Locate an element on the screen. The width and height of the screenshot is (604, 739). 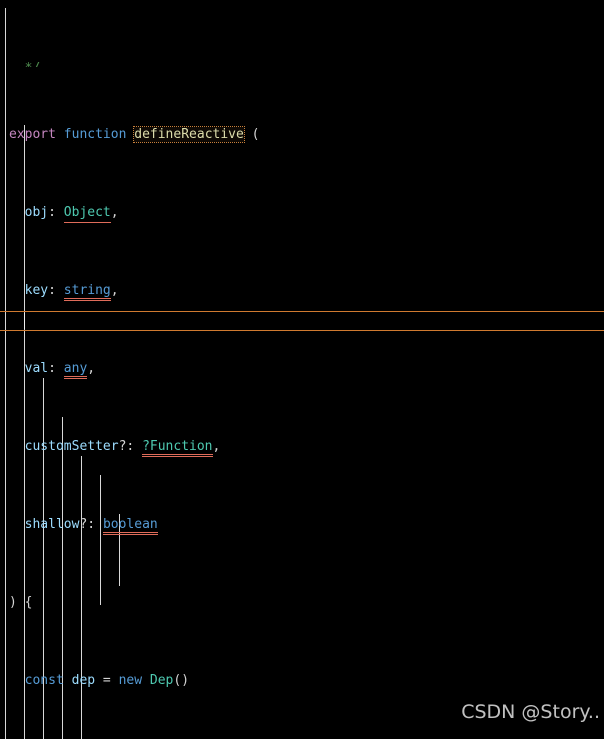
code-token-comment-end: */ is located at coordinates (25, 64).